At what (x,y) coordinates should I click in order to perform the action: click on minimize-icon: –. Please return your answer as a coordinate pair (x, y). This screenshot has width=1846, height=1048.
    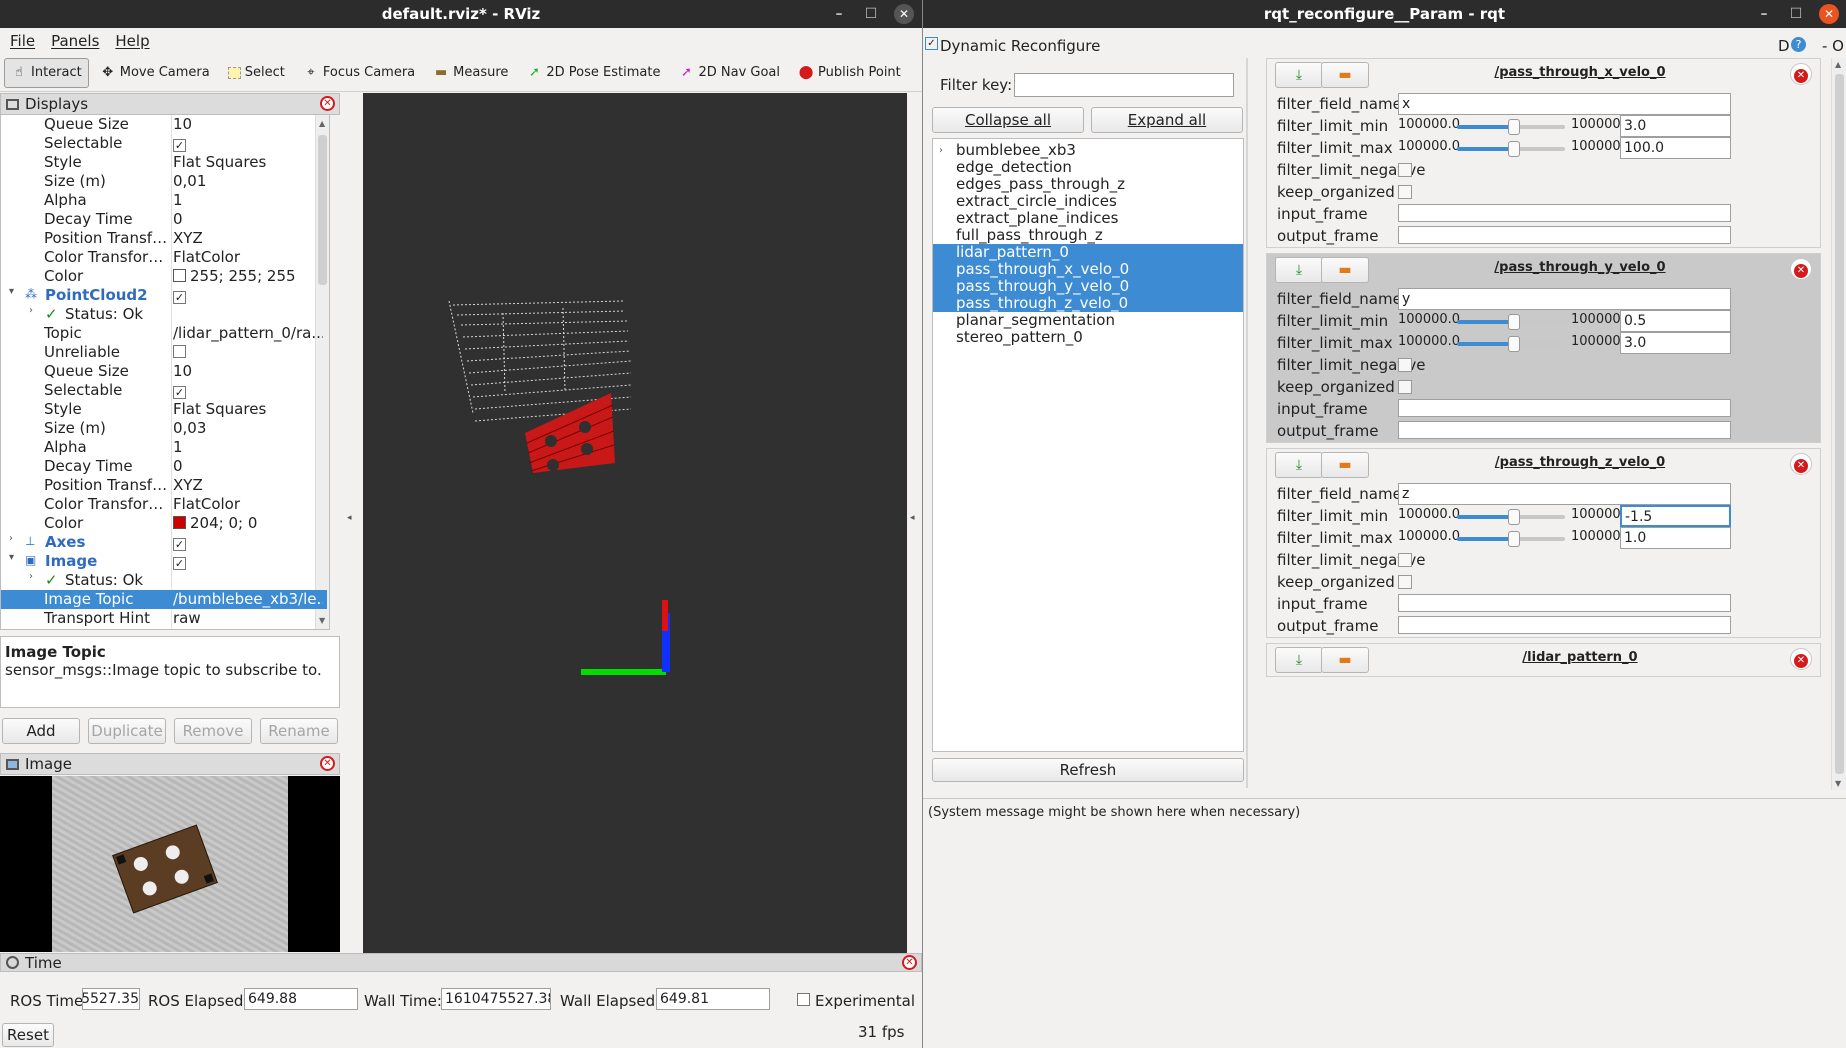
    Looking at the image, I should click on (1764, 14).